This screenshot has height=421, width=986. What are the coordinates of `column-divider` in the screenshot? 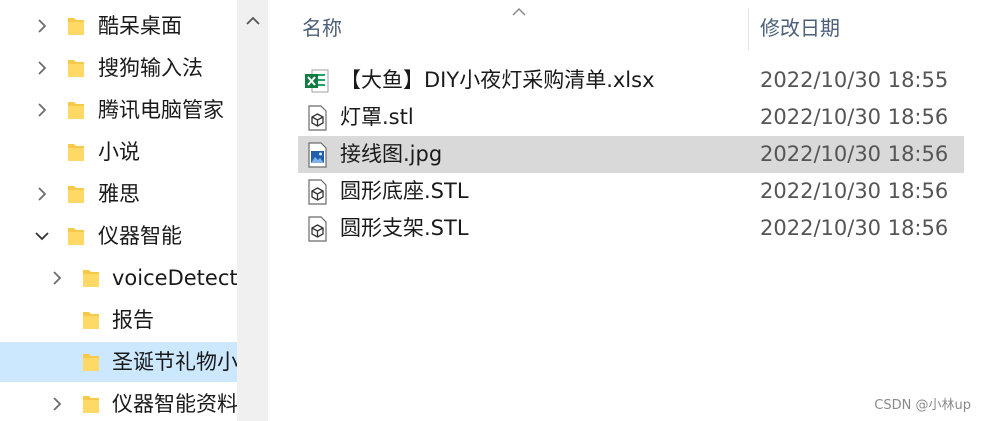 It's located at (748, 29).